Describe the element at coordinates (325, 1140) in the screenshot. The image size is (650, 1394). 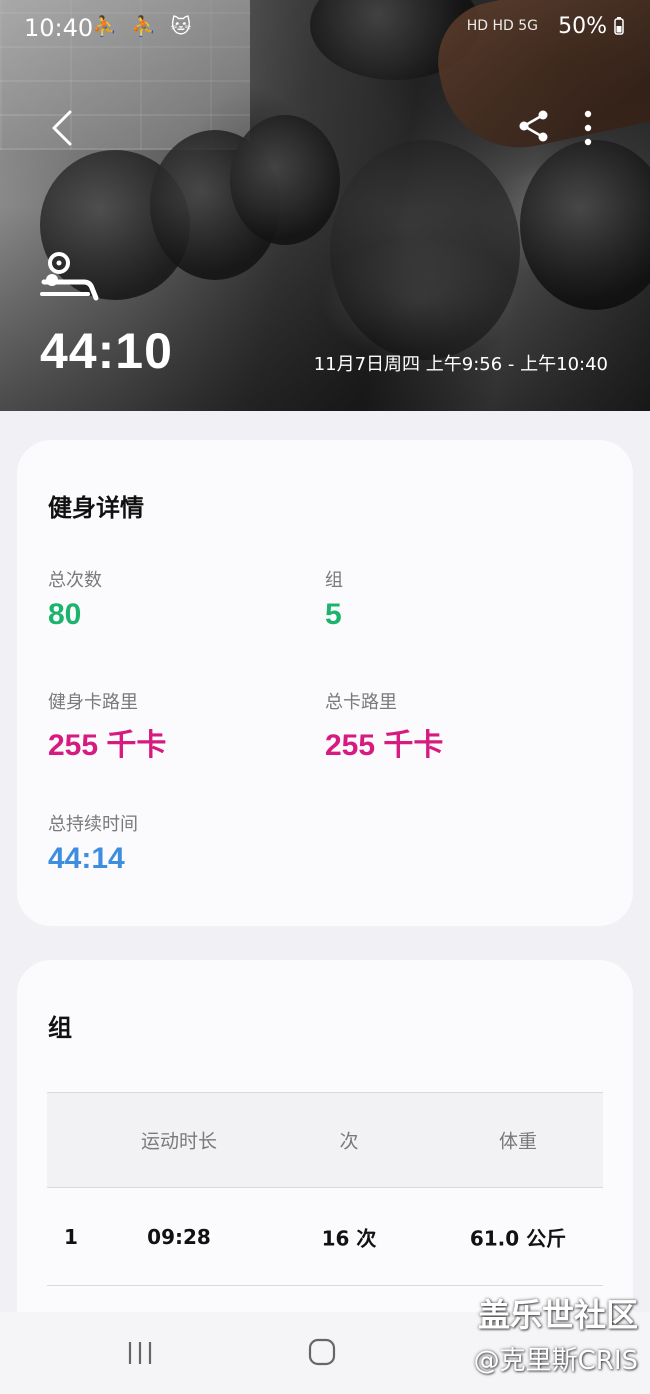
I see `table-header: 运动时长 次 体重` at that location.